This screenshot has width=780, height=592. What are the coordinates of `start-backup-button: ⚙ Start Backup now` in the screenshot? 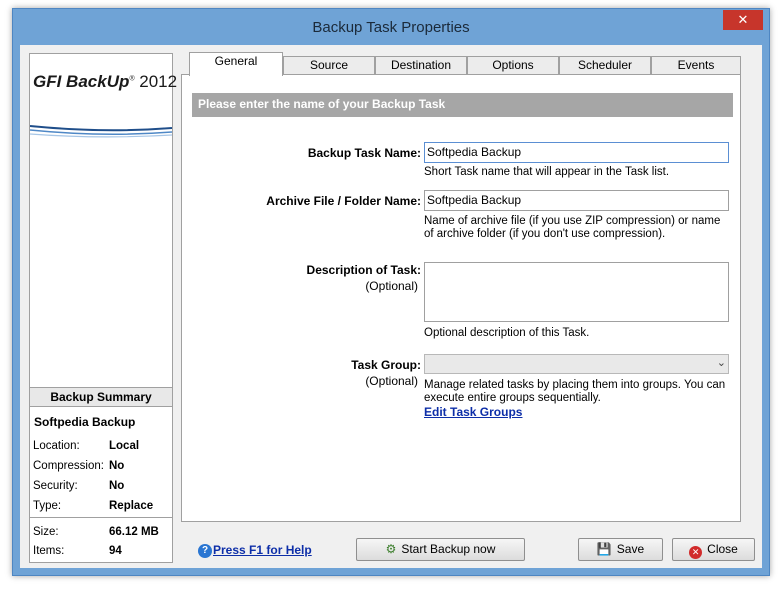 It's located at (440, 549).